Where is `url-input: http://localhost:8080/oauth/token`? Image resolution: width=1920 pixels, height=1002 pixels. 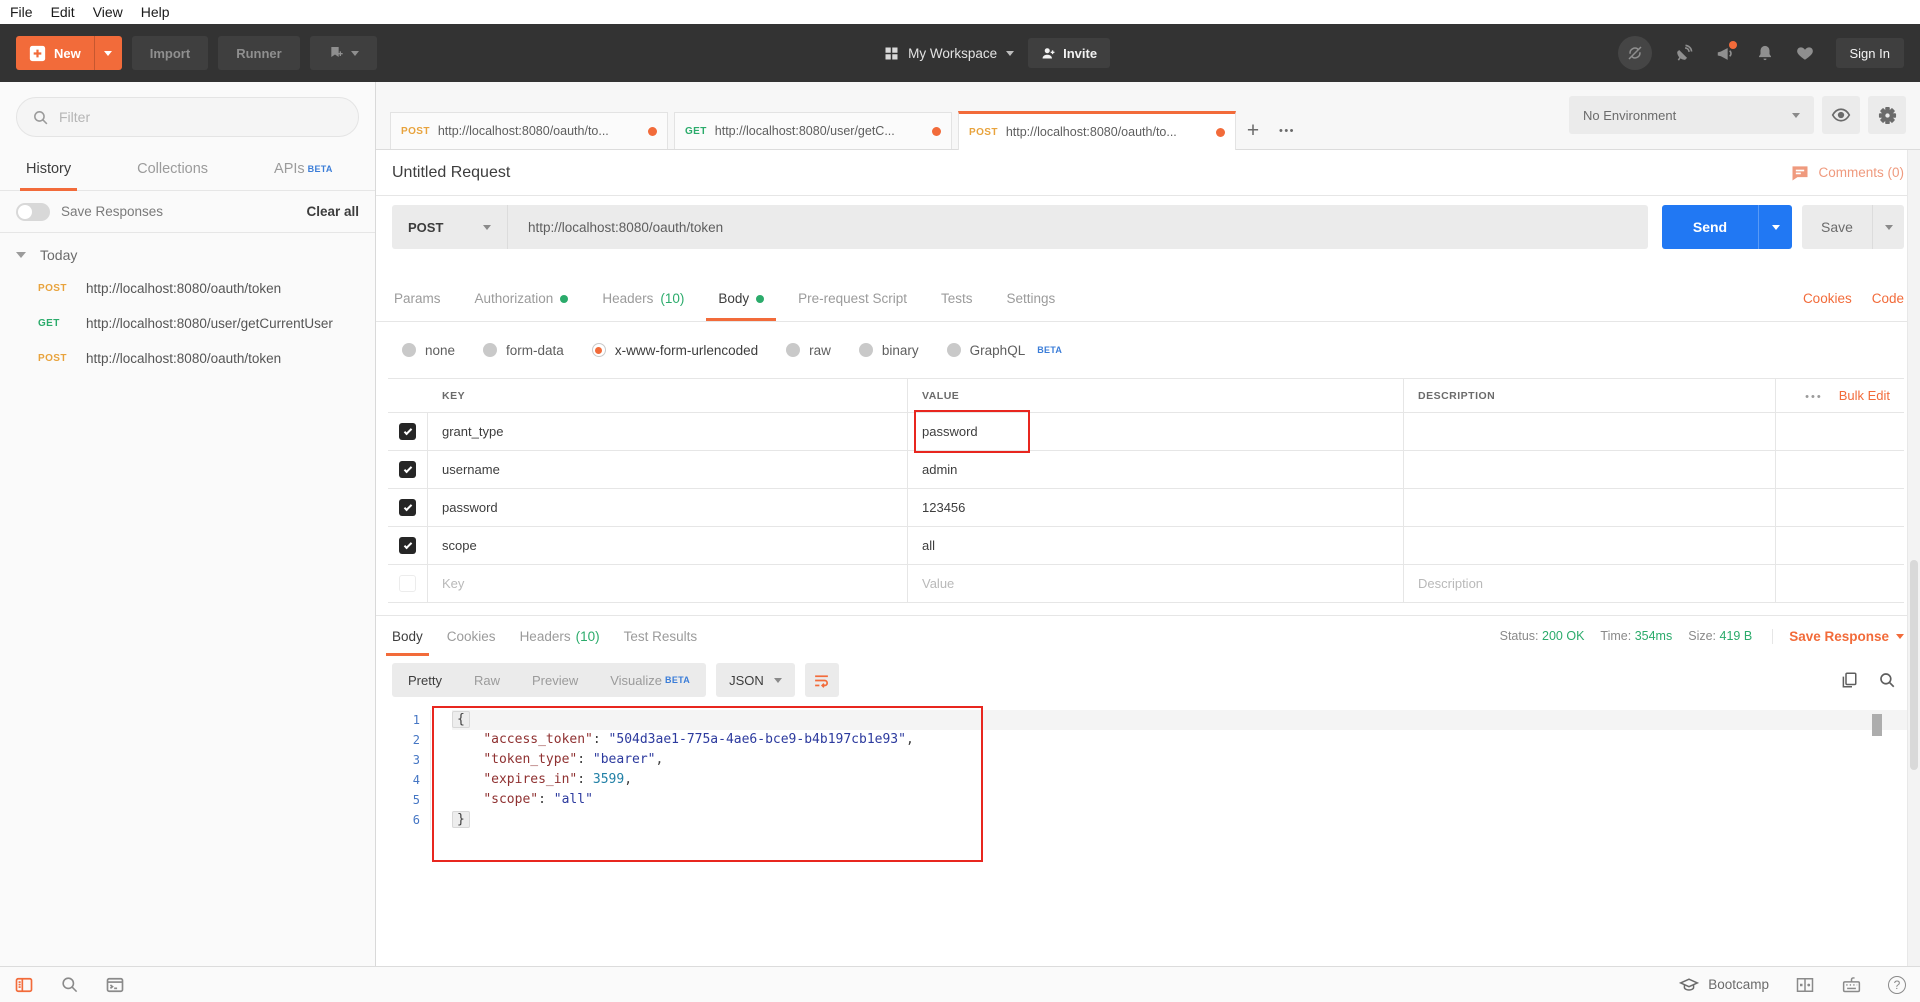 url-input: http://localhost:8080/oauth/token is located at coordinates (1078, 227).